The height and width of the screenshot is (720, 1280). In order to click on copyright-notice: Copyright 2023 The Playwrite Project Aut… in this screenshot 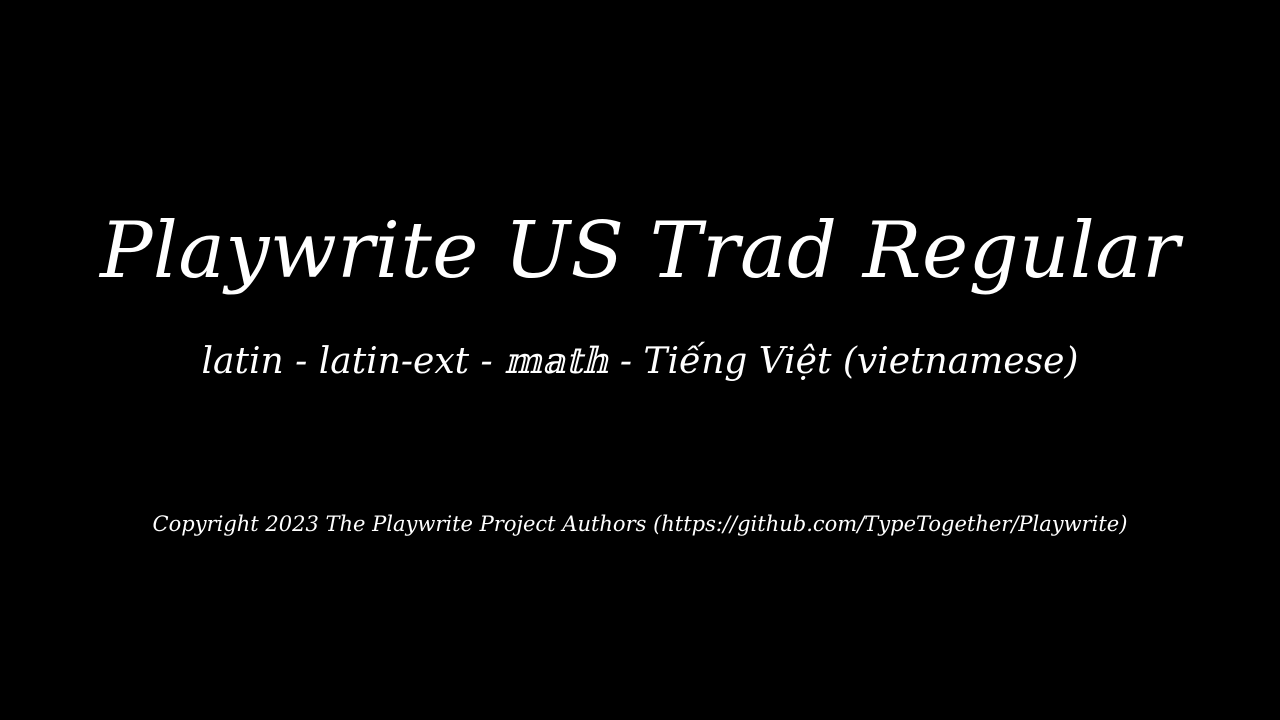, I will do `click(640, 524)`.